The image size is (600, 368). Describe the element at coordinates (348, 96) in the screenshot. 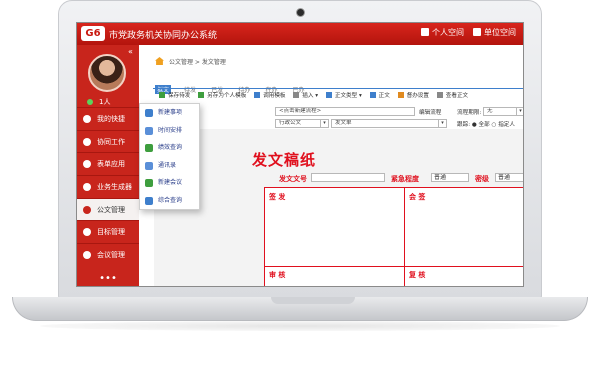

I see `tool-label: 正文类型 ▾` at that location.